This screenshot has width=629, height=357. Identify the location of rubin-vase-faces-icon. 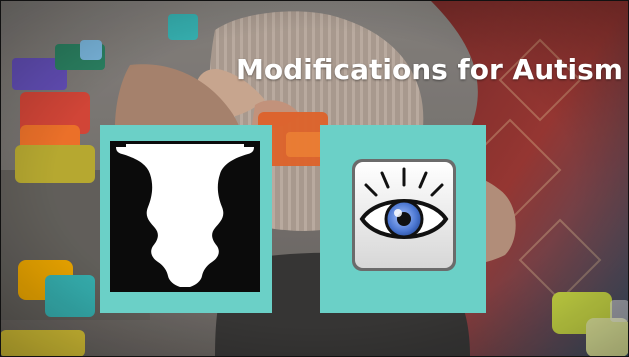
(185, 216).